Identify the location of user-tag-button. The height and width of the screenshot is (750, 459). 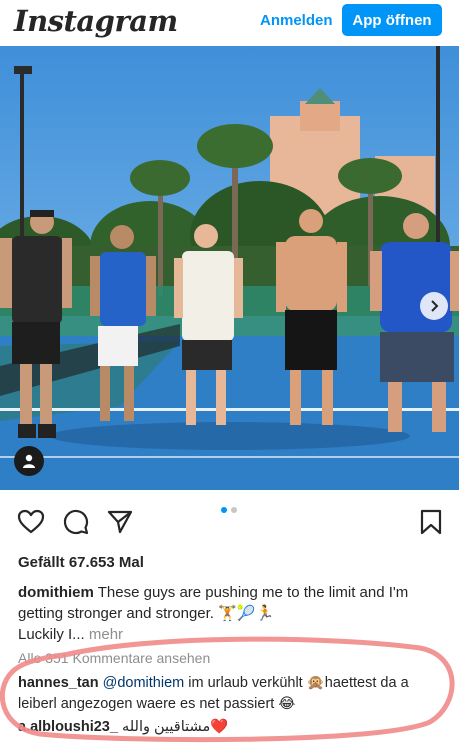
(29, 461).